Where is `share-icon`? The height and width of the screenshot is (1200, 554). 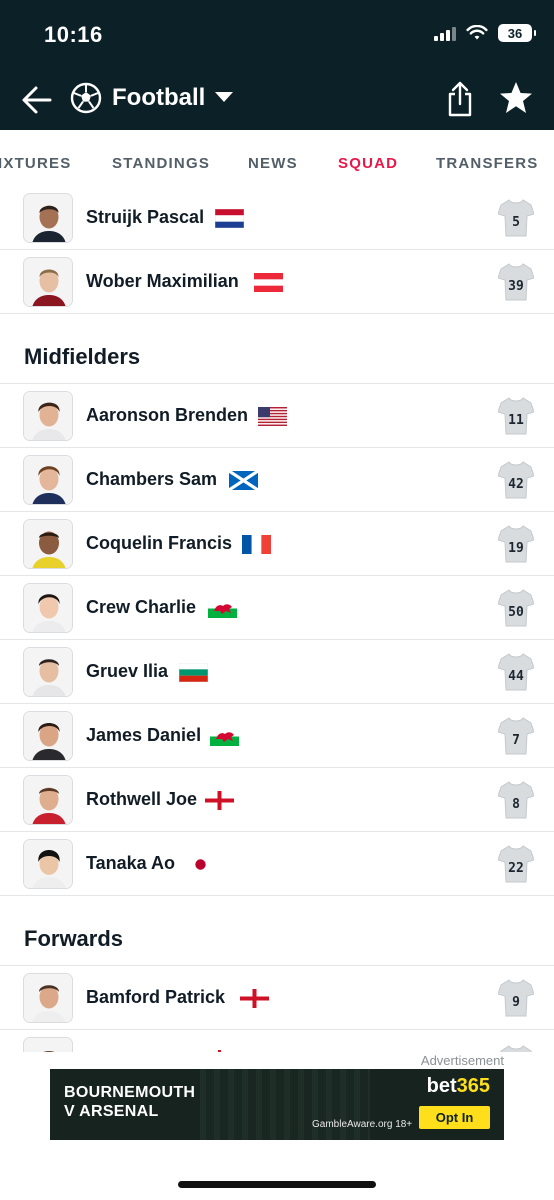 share-icon is located at coordinates (460, 99).